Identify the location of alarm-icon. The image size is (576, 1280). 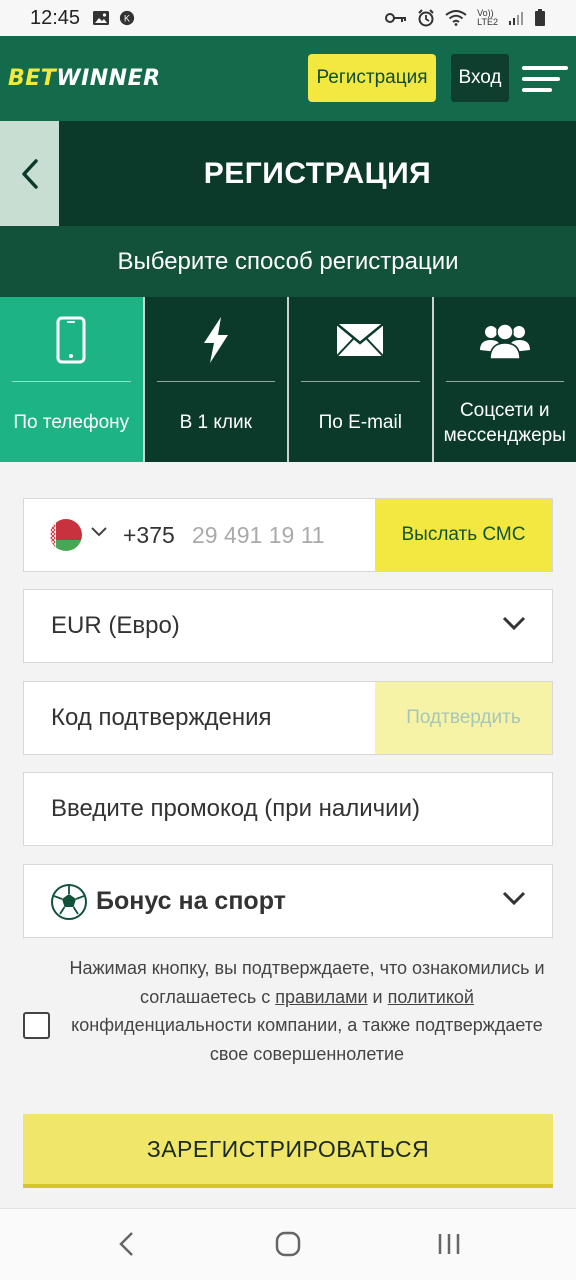
(426, 18).